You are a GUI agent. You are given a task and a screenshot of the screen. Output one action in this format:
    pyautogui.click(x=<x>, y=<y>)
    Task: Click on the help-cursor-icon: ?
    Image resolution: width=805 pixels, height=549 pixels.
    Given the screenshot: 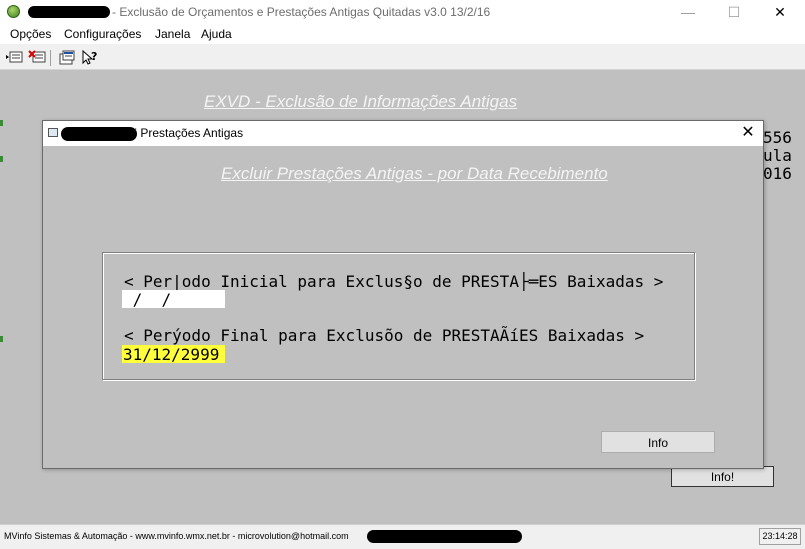 What is the action you would take?
    pyautogui.click(x=90, y=57)
    